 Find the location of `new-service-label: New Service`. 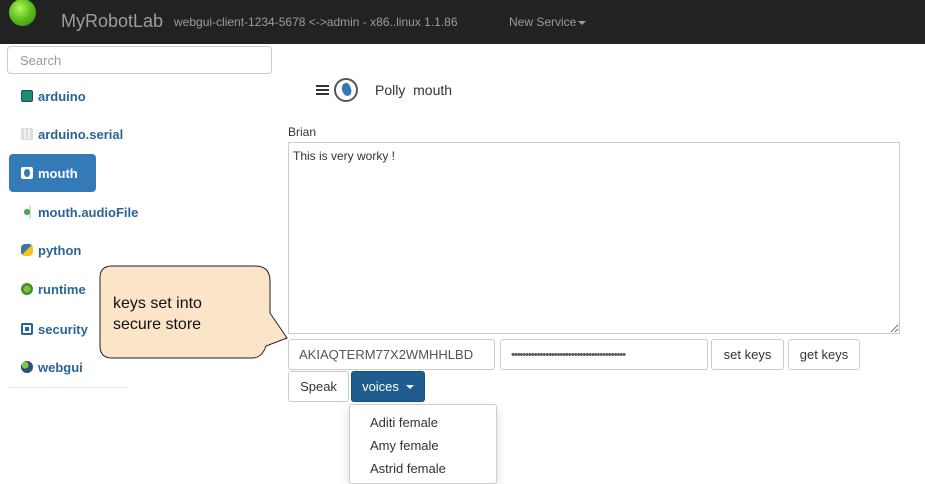

new-service-label: New Service is located at coordinates (543, 22).